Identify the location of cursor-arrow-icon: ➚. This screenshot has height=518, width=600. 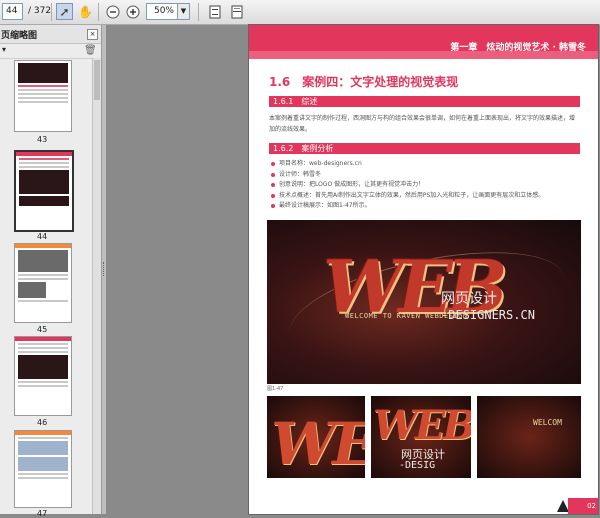
(64, 11).